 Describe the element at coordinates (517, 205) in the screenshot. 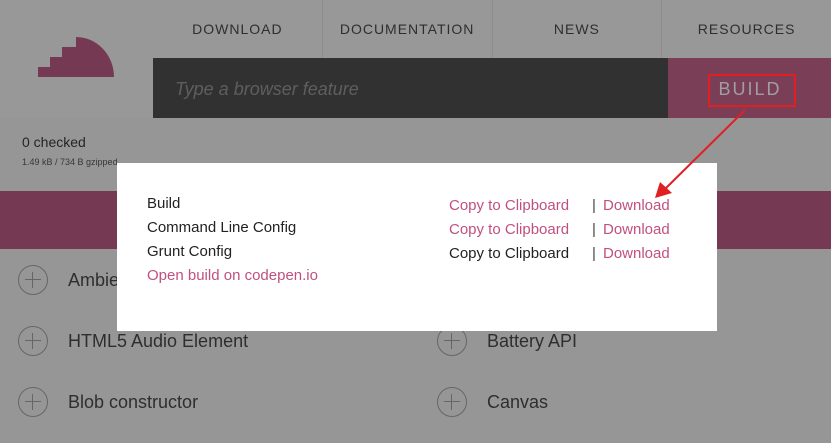

I see `copy-build-link: Copy to Clipboard` at that location.